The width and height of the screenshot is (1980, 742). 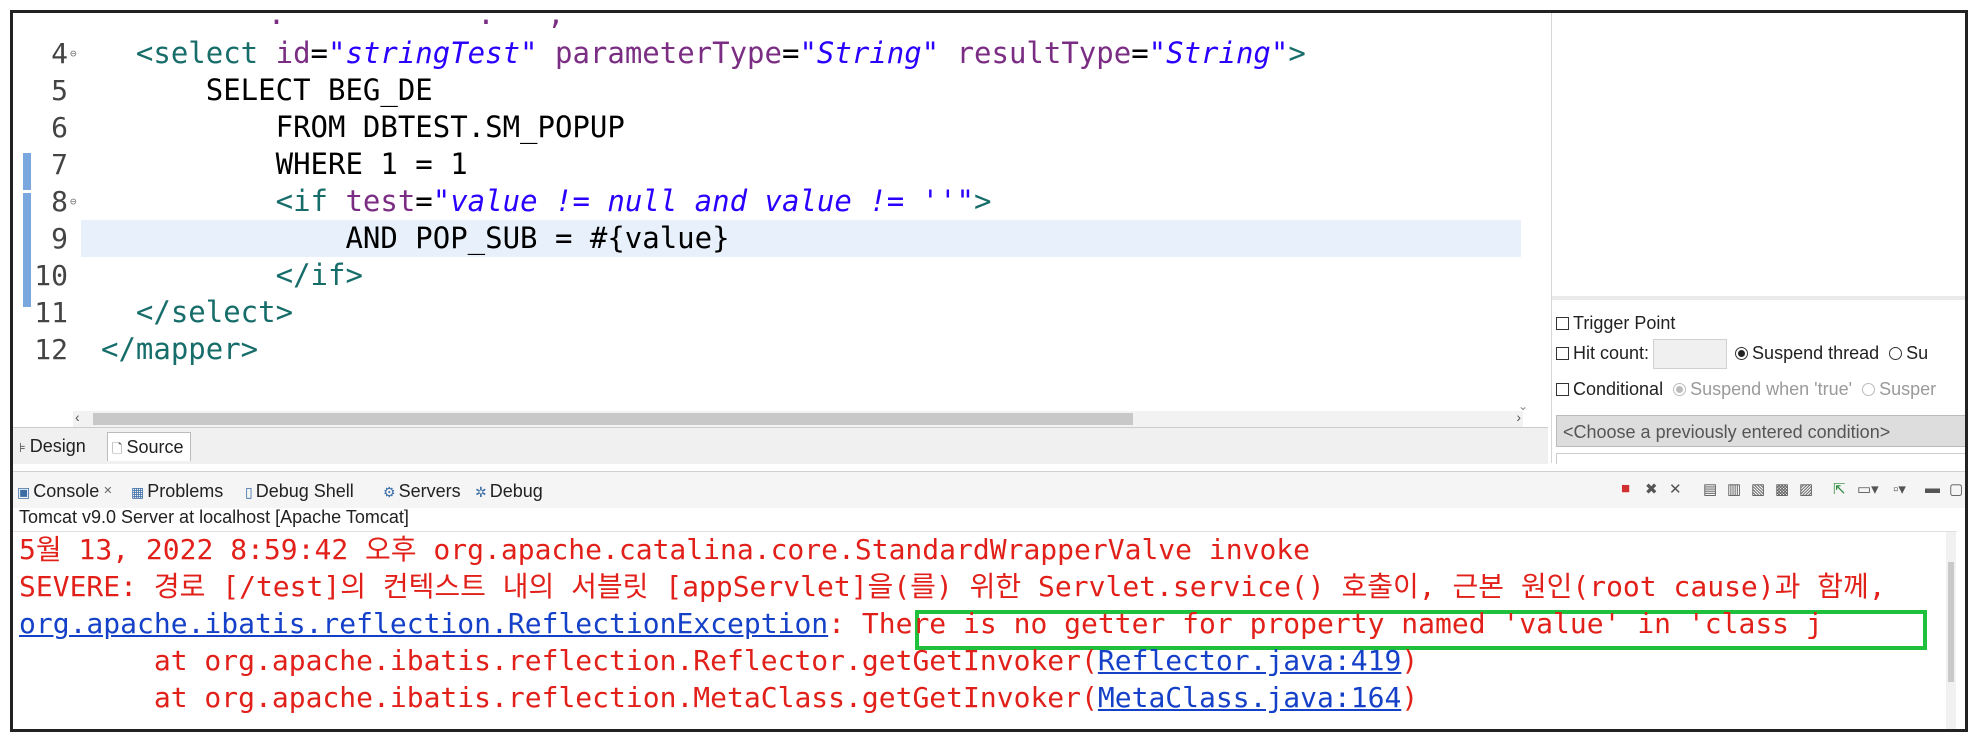 I want to click on code-line: 12 </mapper>, so click(x=768, y=349).